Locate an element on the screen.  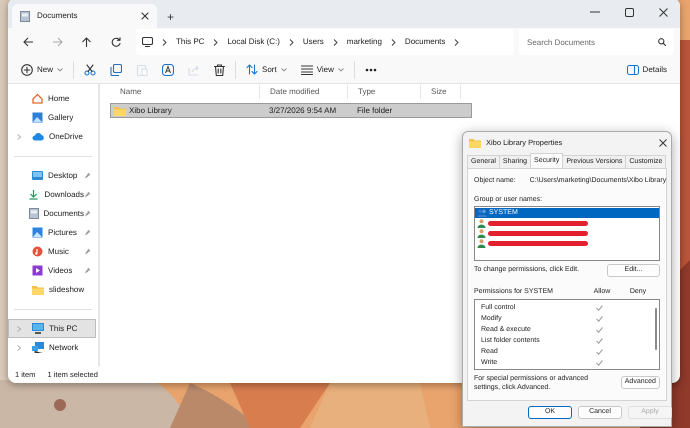
column-header: Type is located at coordinates (384, 92).